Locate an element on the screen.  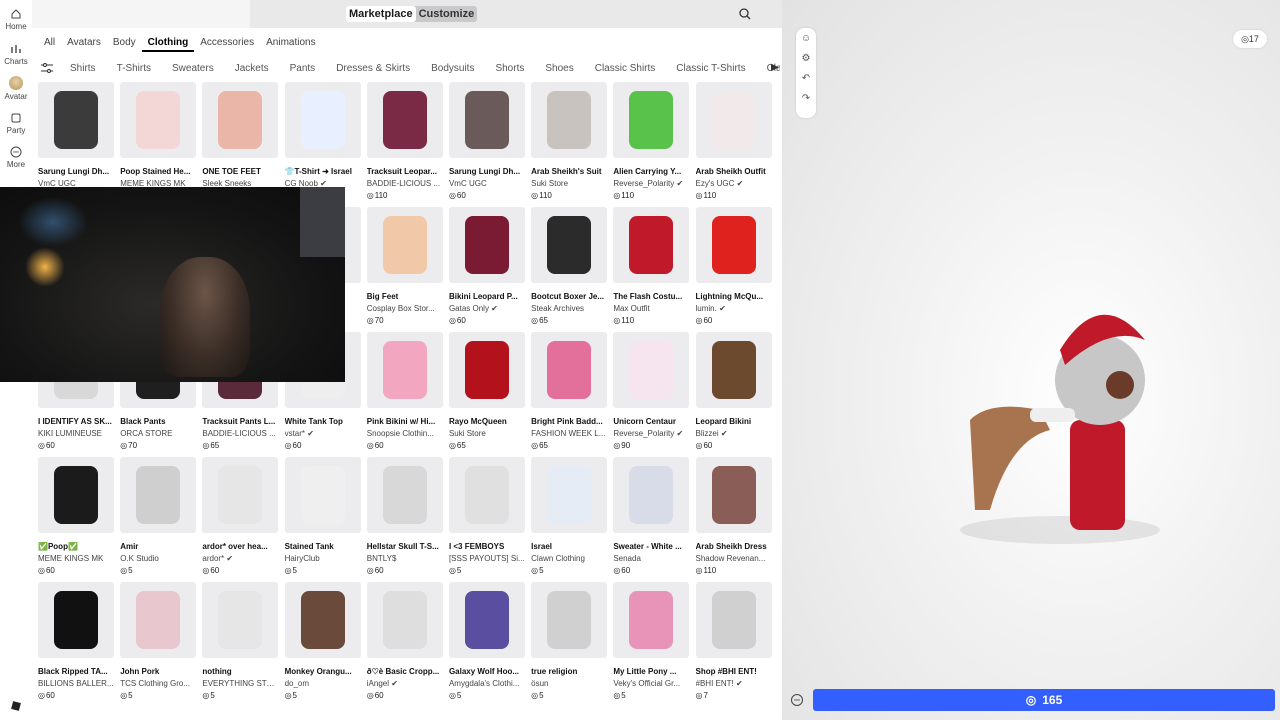
item-card: Unicorn Centaur Reverse_Polarity ✔ 90 is located at coordinates (654, 394).